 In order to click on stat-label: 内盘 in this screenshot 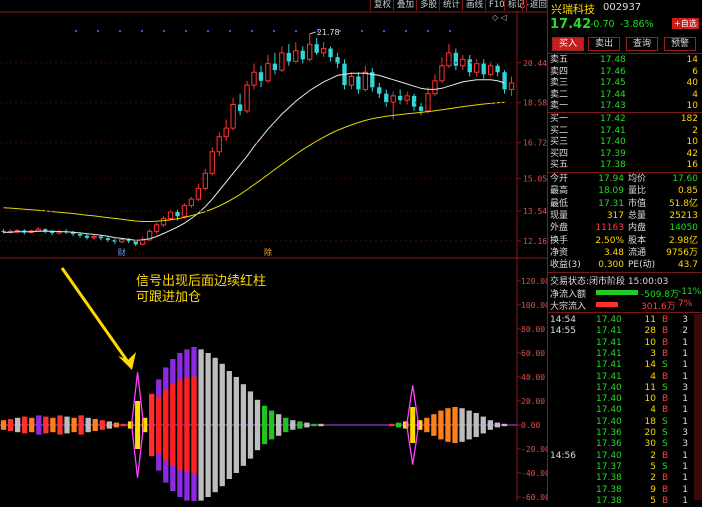, I will do `click(637, 228)`.